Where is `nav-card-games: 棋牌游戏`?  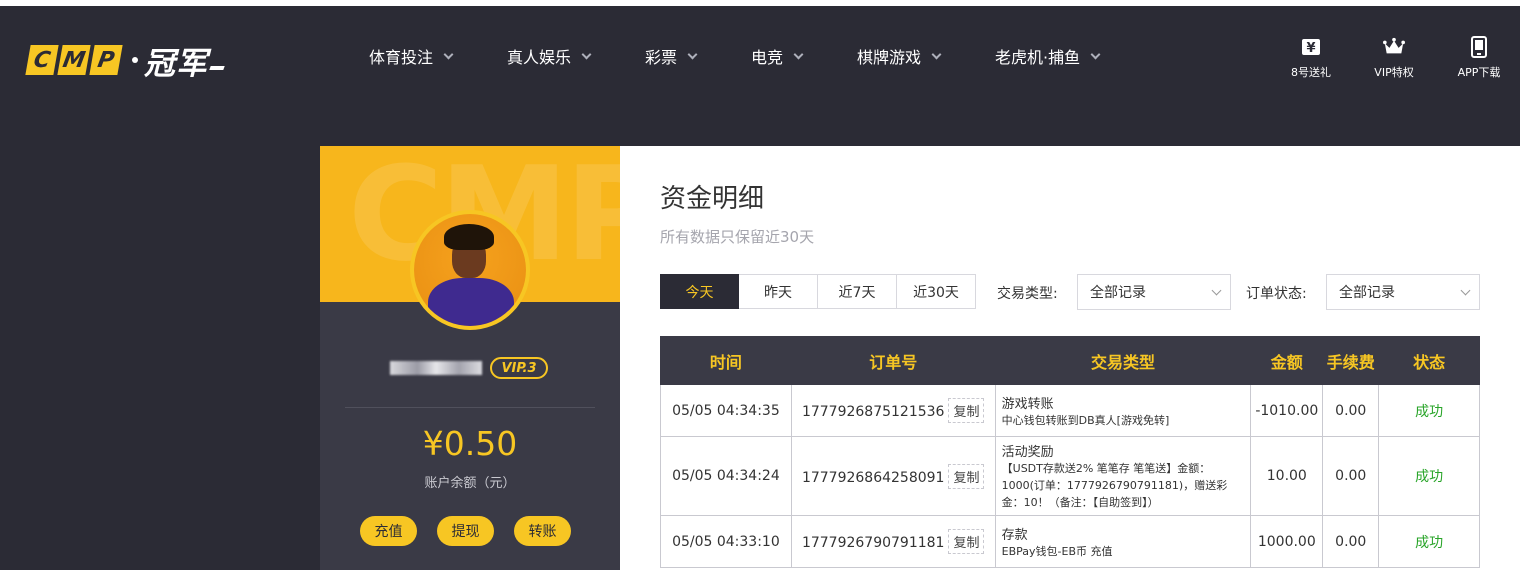 nav-card-games: 棋牌游戏 is located at coordinates (899, 56).